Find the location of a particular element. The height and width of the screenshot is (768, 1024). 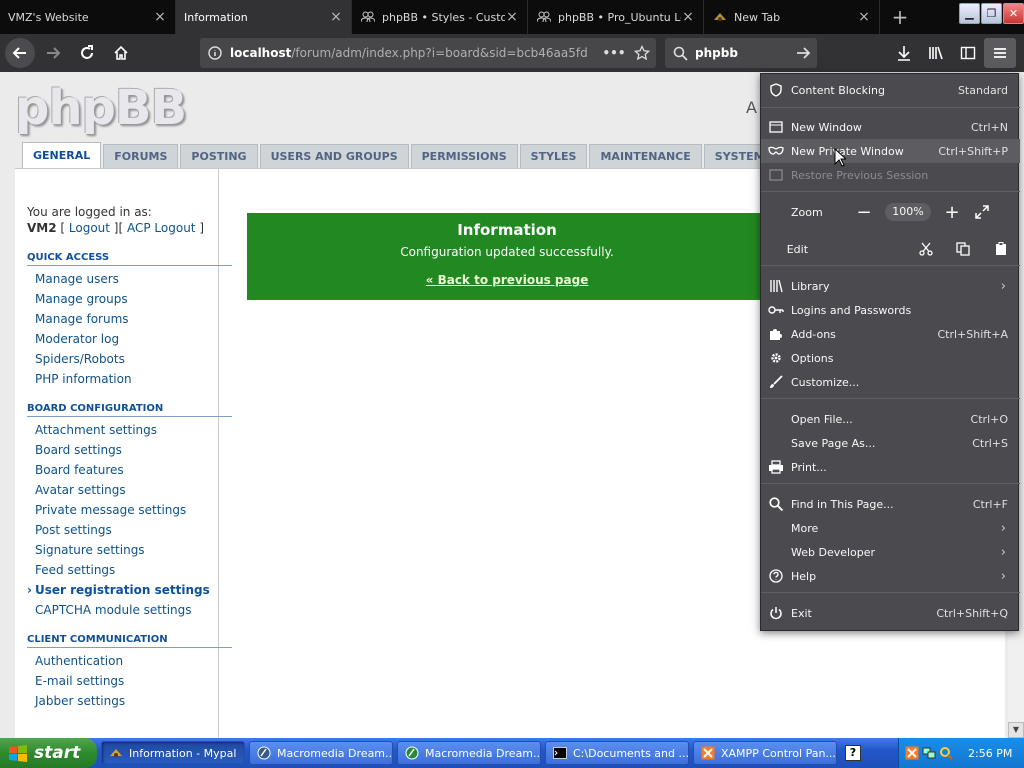

downloads-button is located at coordinates (904, 53).